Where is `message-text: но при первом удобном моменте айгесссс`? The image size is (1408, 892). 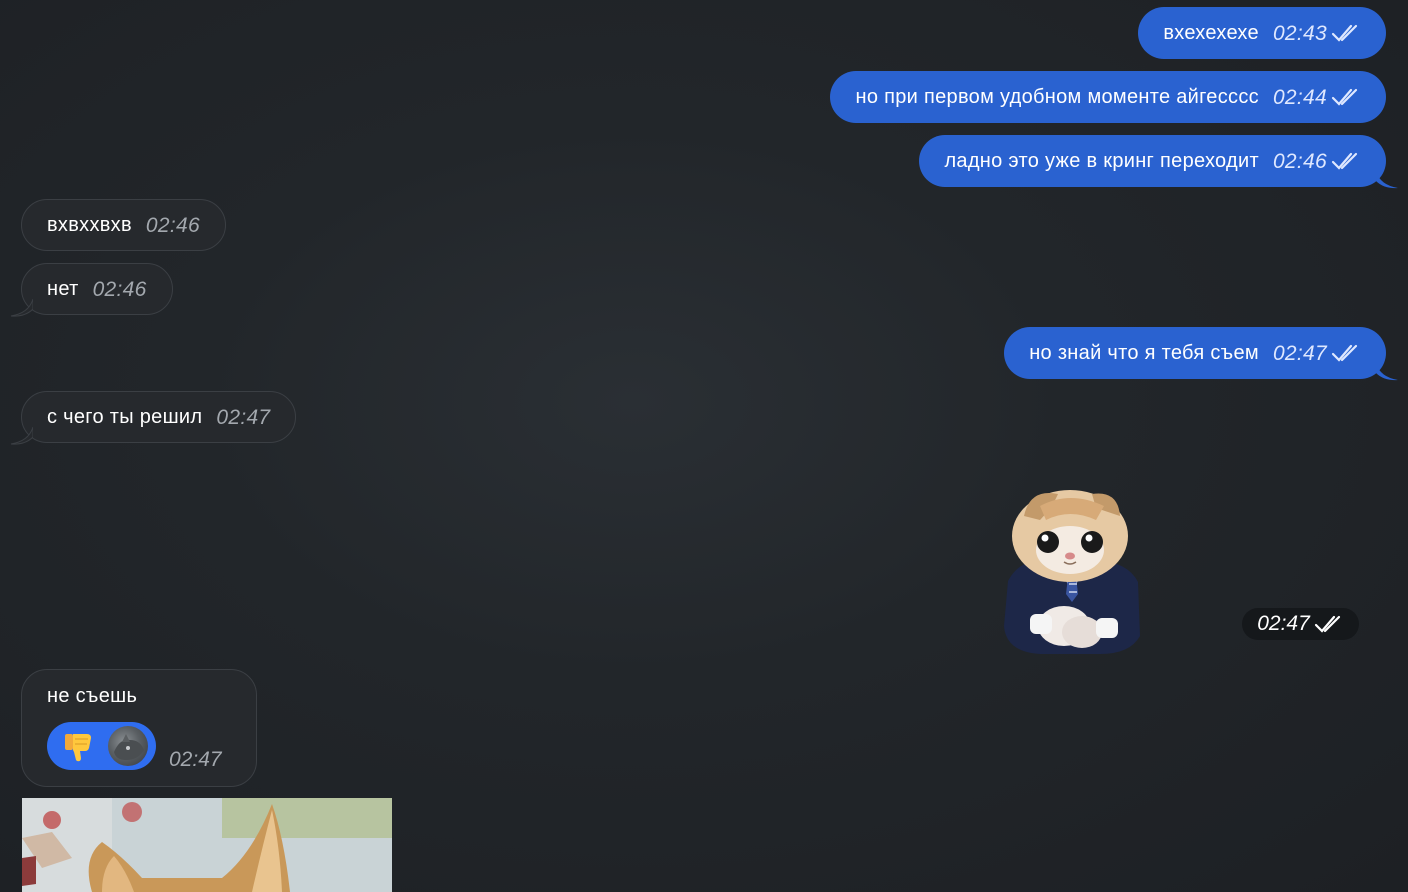 message-text: но при первом удобном моменте айгесссс is located at coordinates (1057, 97).